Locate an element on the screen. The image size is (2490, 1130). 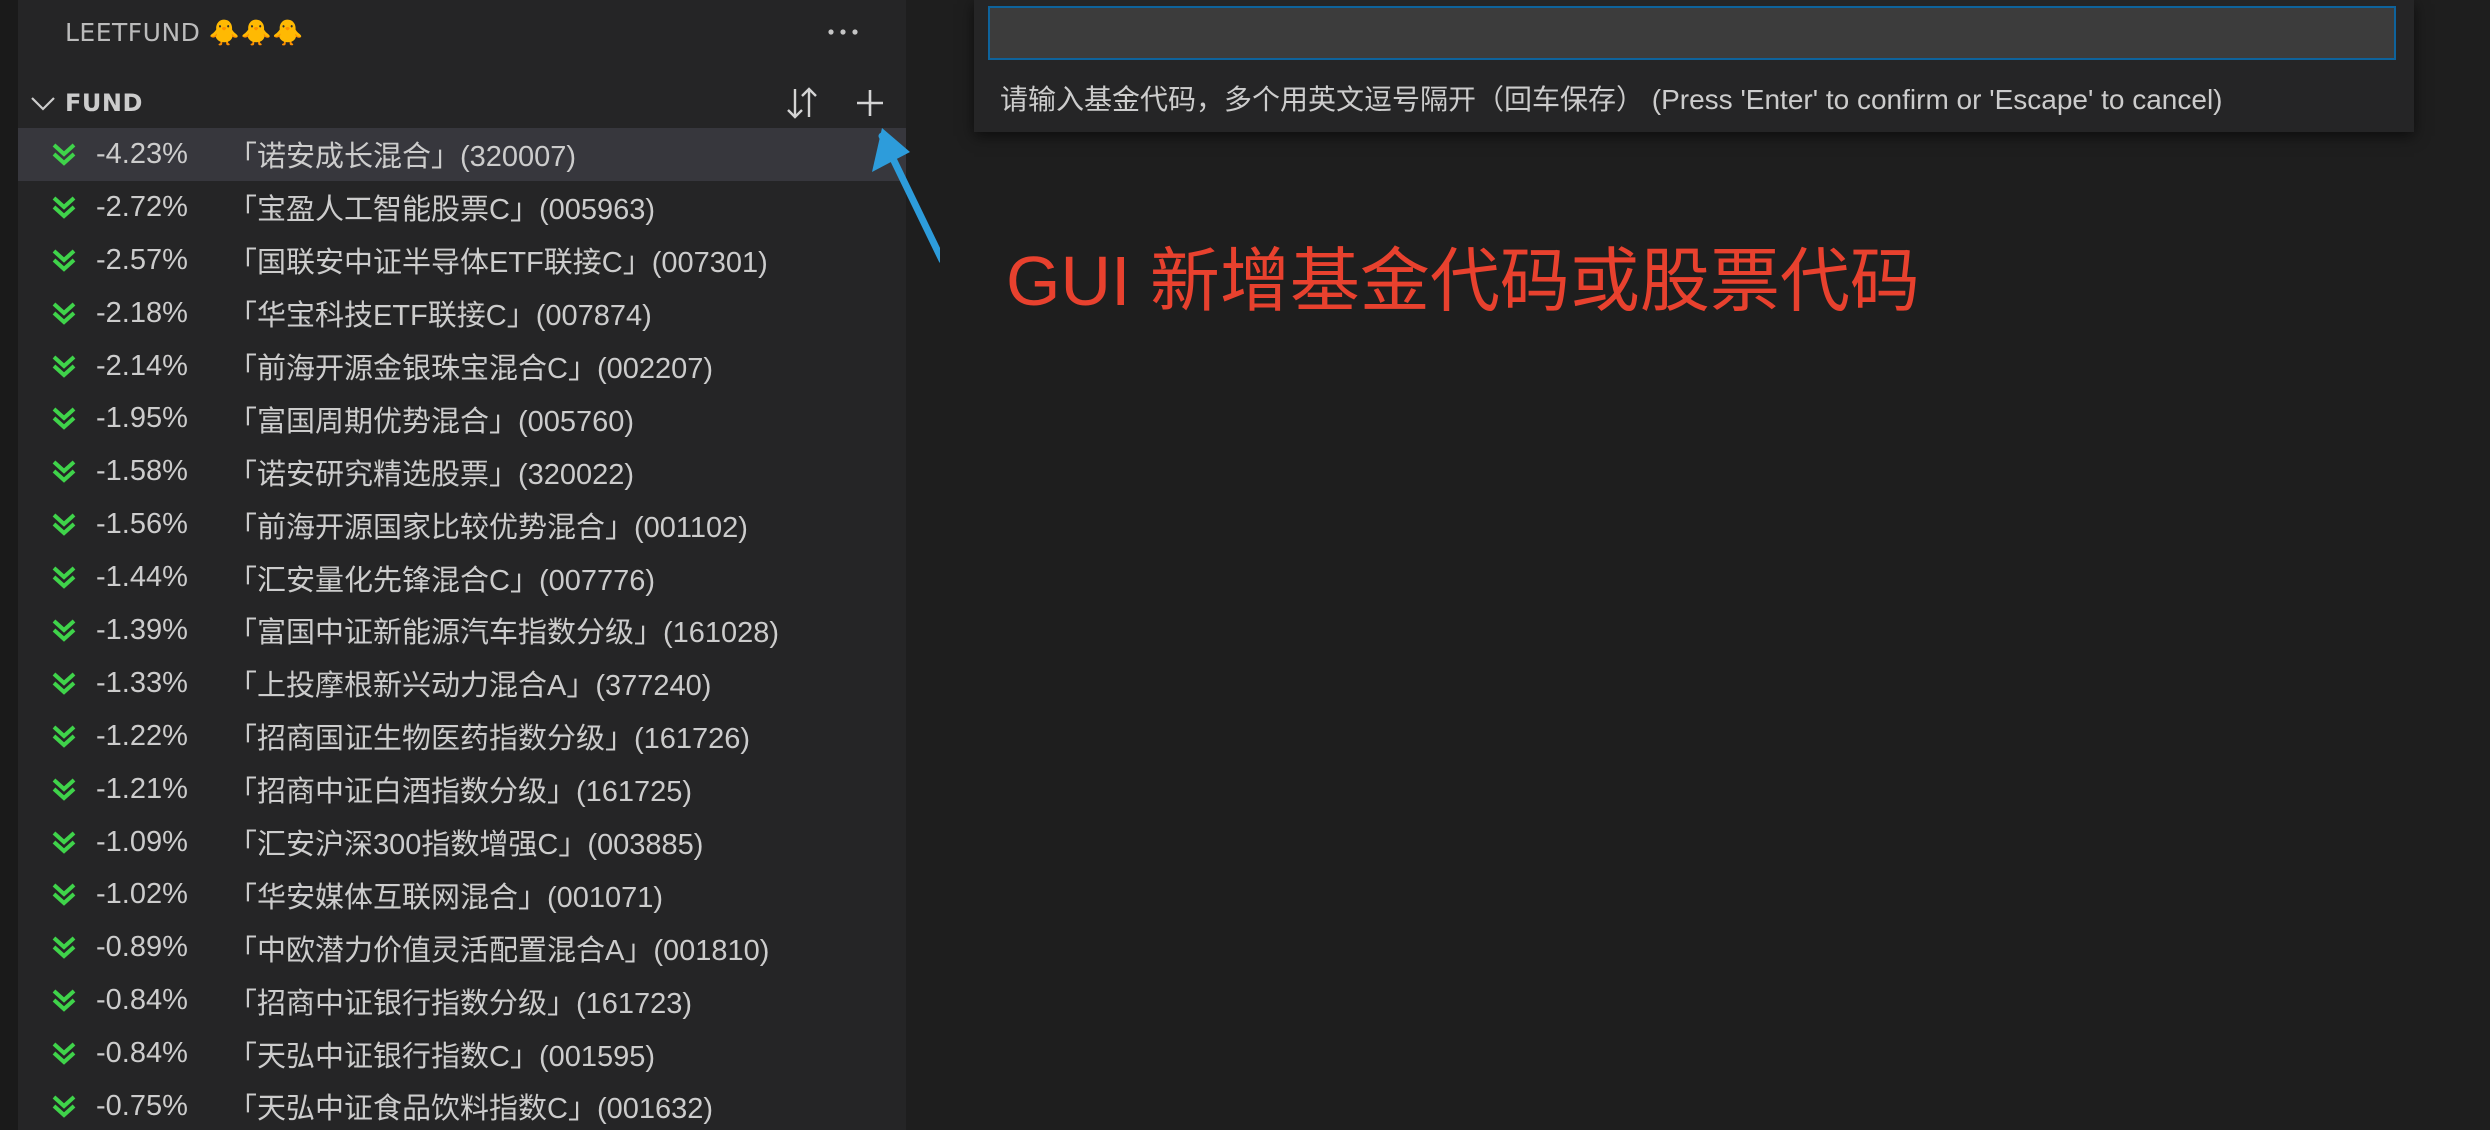
fund-change: -1.56% is located at coordinates (142, 524).